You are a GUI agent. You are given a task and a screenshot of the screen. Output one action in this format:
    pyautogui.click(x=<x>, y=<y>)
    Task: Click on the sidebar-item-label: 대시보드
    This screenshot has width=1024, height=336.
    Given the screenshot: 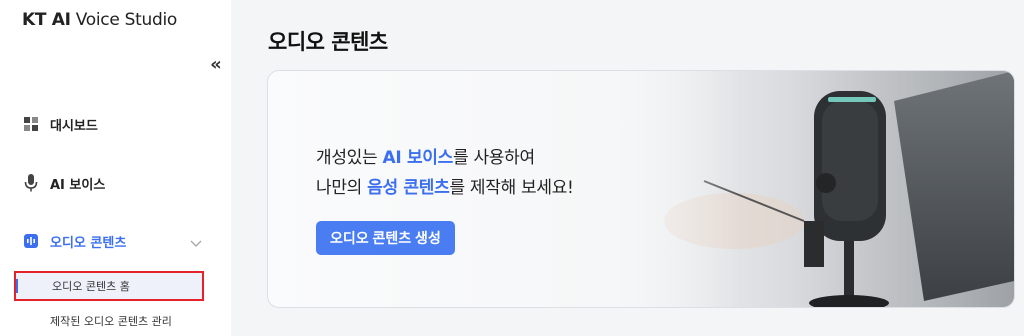 What is the action you would take?
    pyautogui.click(x=74, y=126)
    